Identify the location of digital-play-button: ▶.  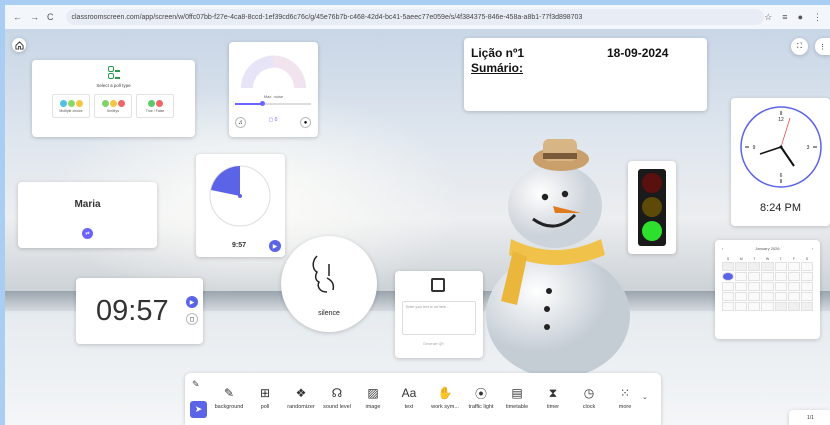
(192, 302).